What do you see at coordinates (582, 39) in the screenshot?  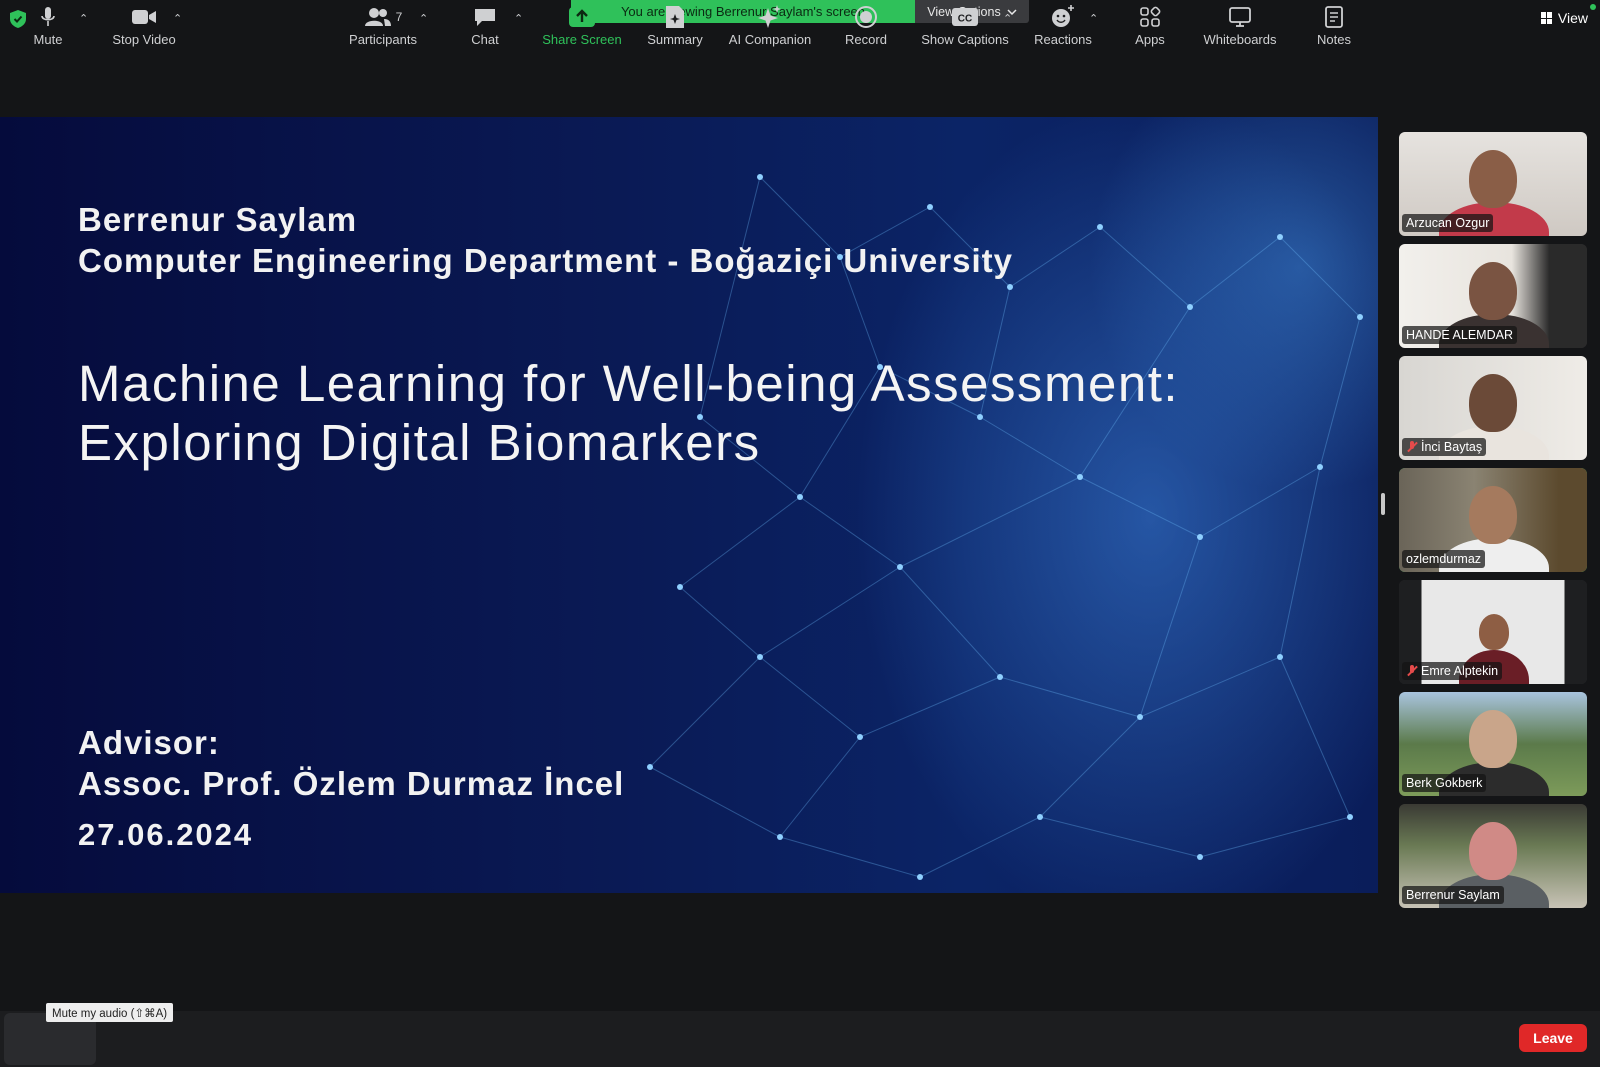 I see `share-screen-label: Share Screen` at bounding box center [582, 39].